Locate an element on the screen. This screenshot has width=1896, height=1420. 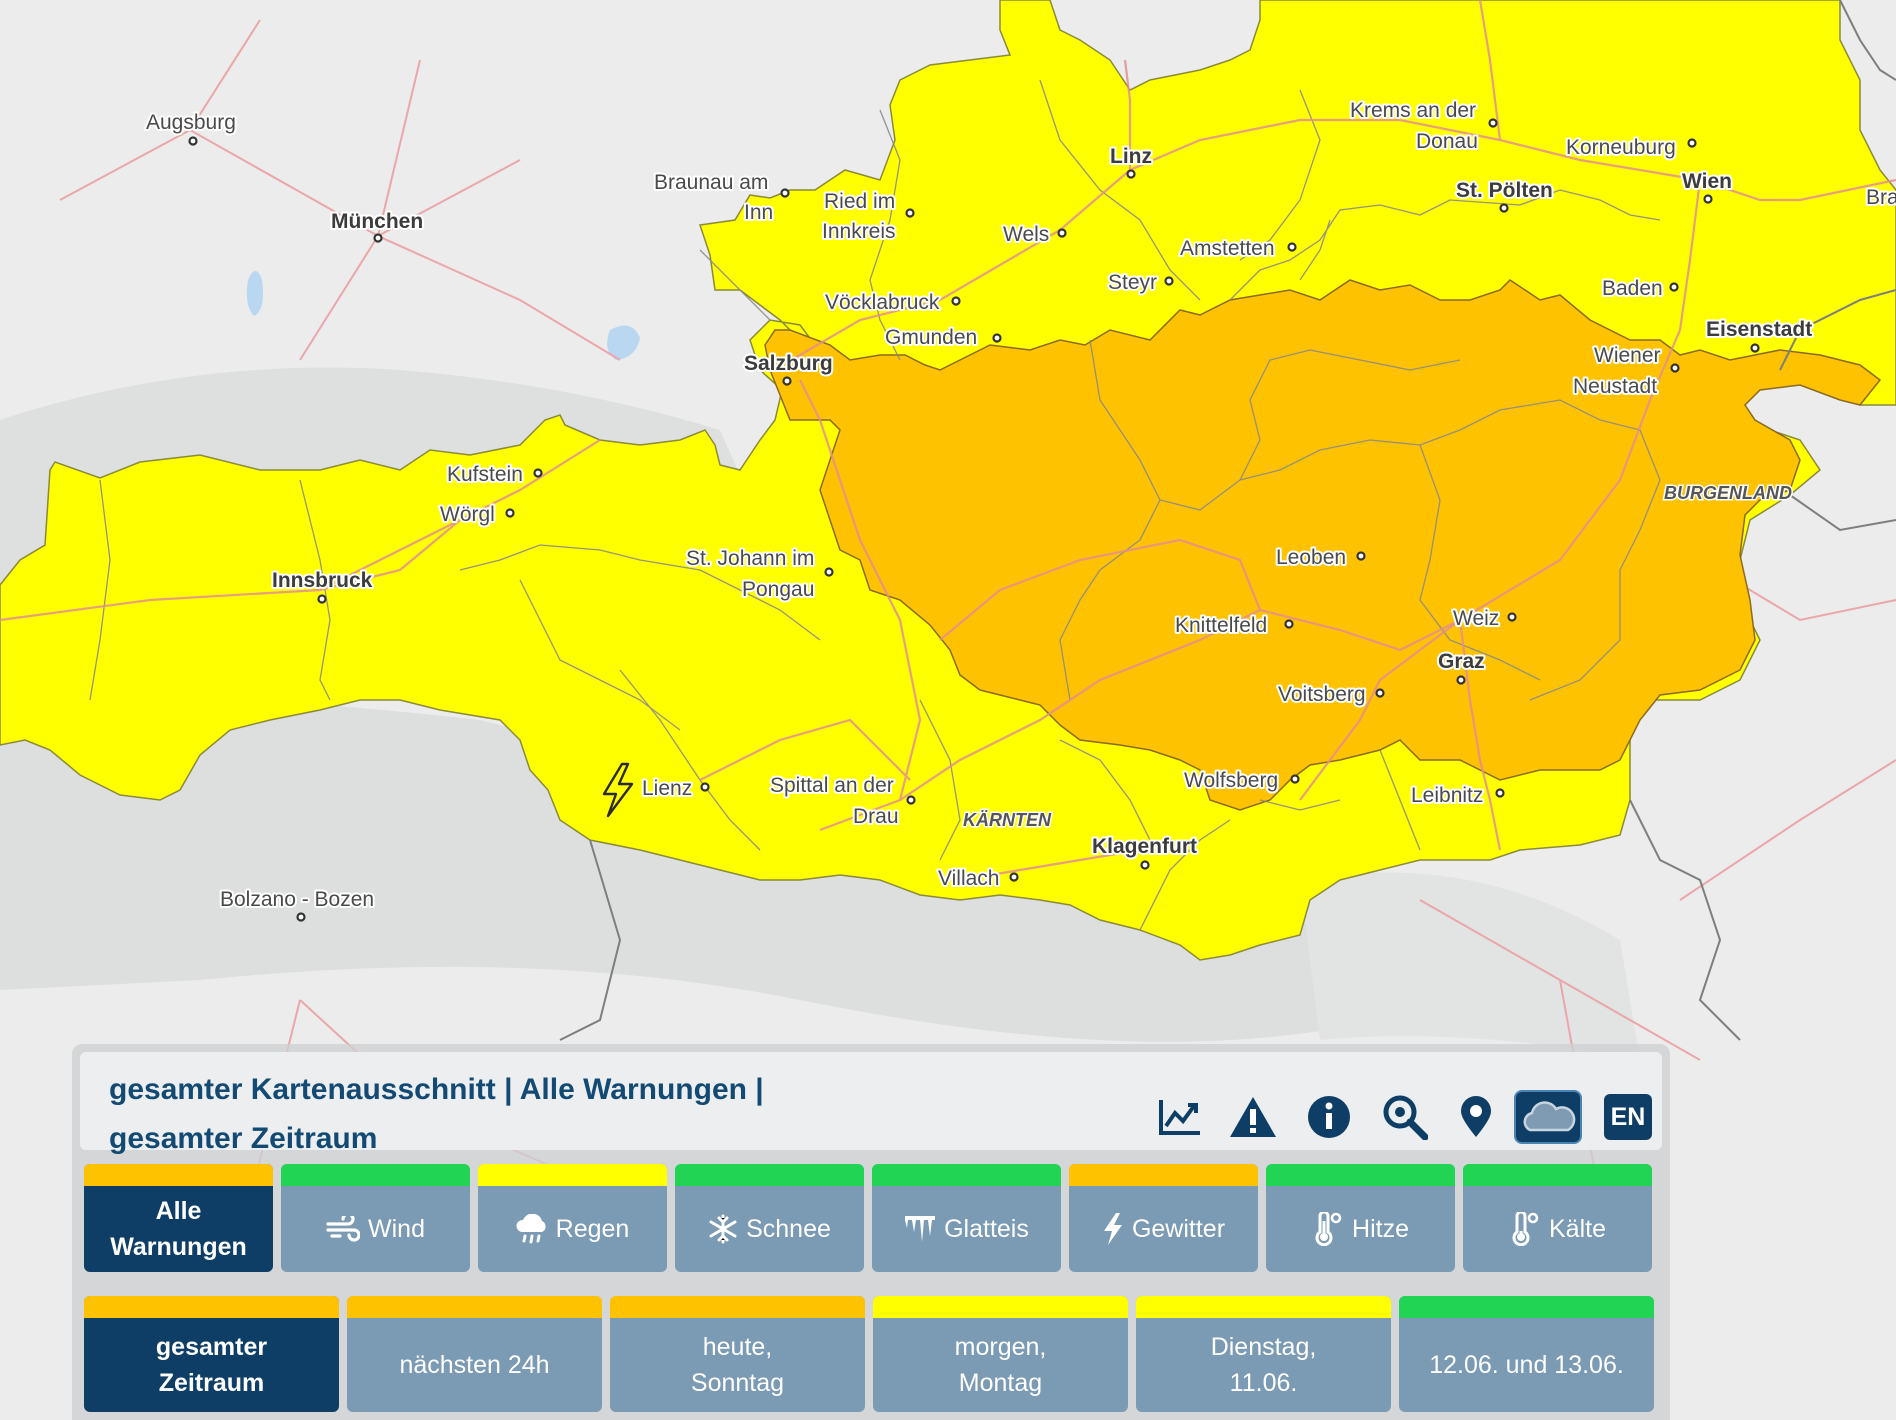
heat-thermometer-icon is located at coordinates (1328, 1229).